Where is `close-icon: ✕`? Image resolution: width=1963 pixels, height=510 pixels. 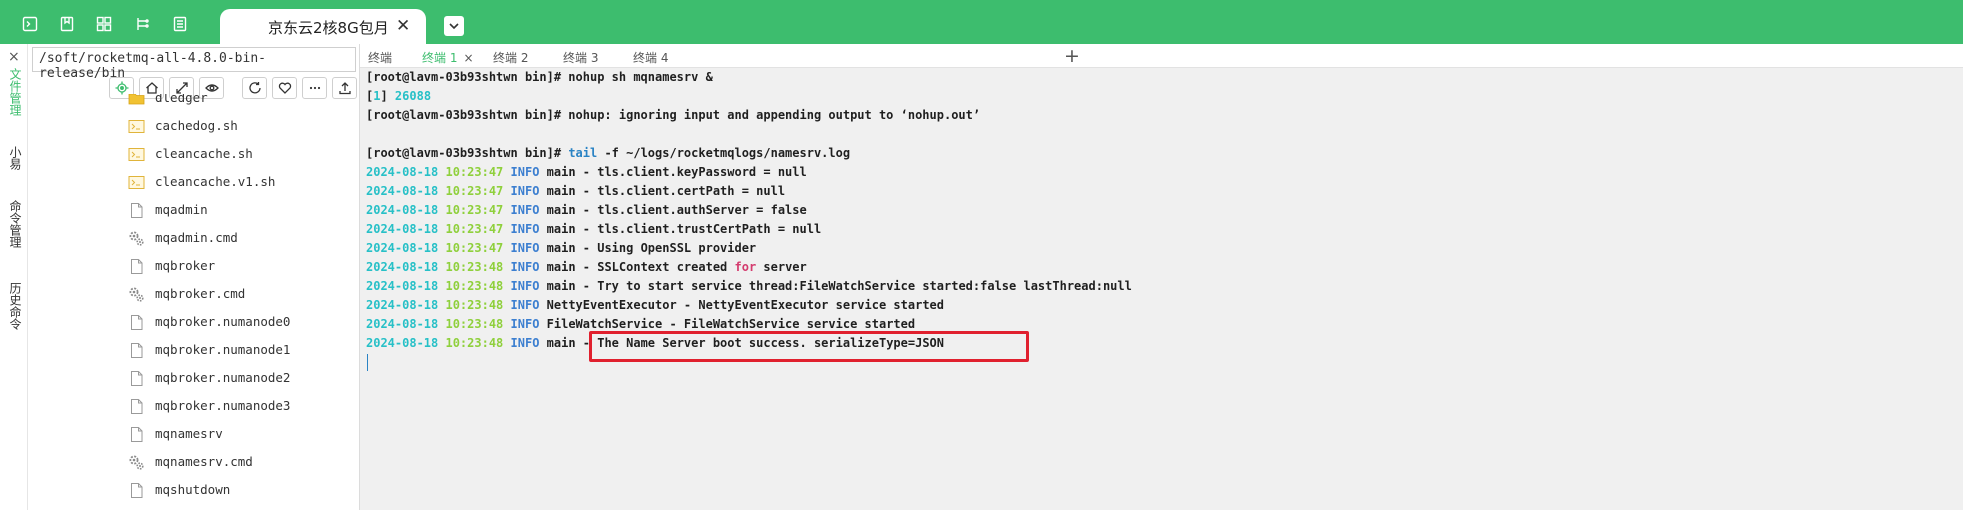
close-icon: ✕ is located at coordinates (403, 26).